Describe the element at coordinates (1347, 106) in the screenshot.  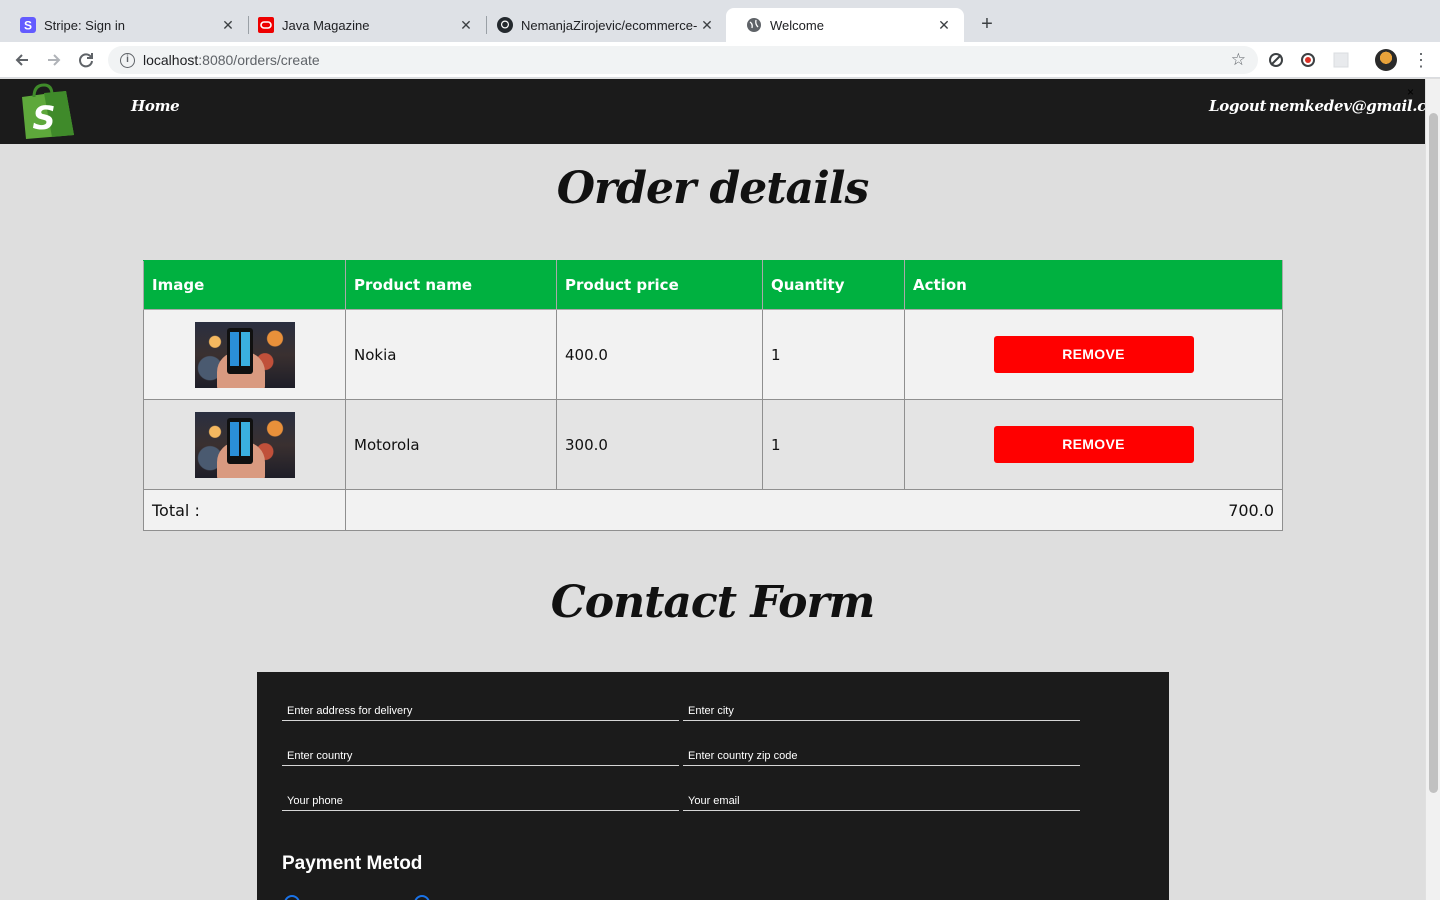
I see `nav-user-email: nemkedev@gmail.com` at that location.